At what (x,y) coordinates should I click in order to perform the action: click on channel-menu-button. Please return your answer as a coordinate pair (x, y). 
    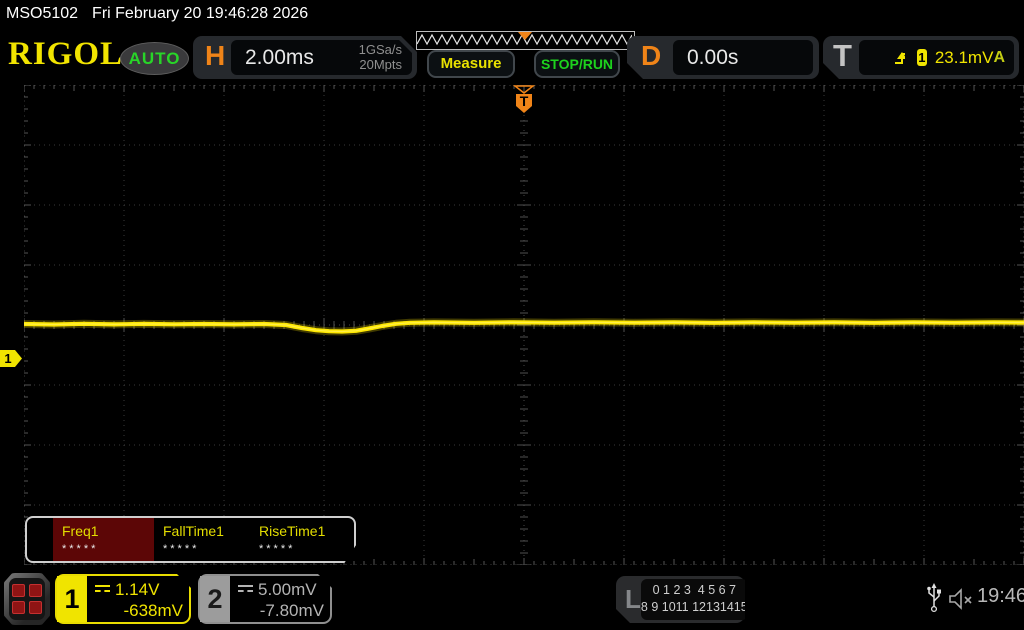
    Looking at the image, I should click on (27, 599).